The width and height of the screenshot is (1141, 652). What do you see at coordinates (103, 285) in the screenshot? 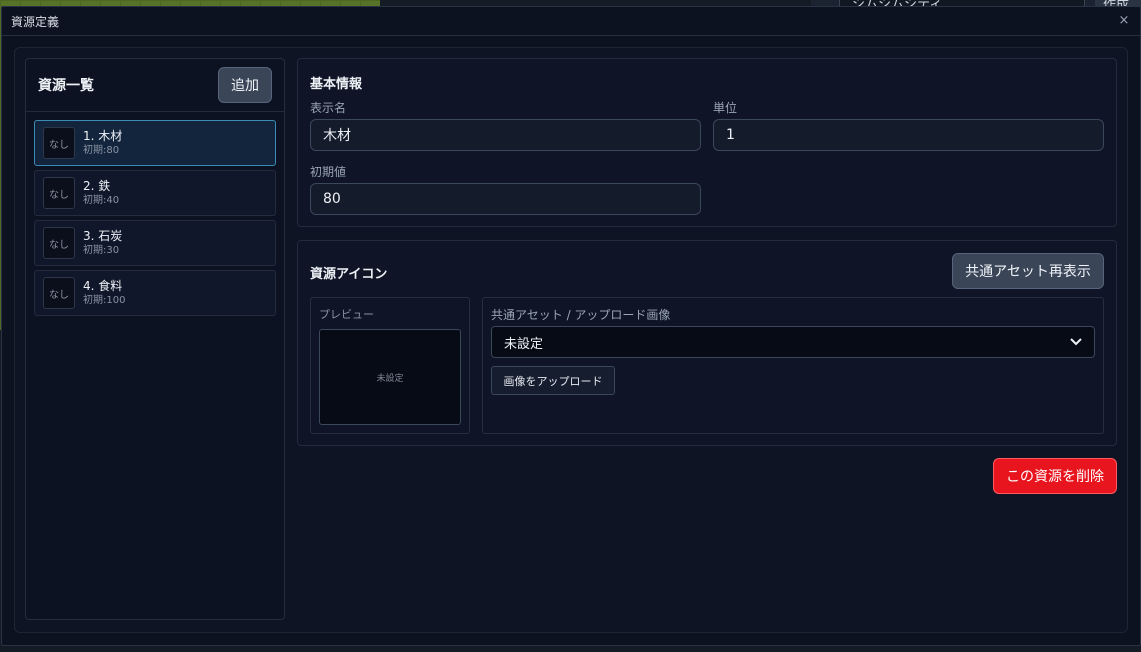
I see `resource-name: 4. 食料` at bounding box center [103, 285].